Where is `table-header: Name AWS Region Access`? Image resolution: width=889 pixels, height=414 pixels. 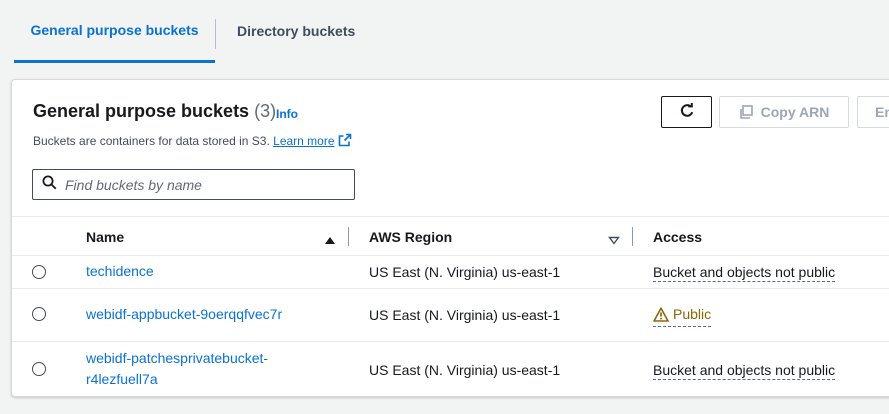 table-header: Name AWS Region Access is located at coordinates (450, 236).